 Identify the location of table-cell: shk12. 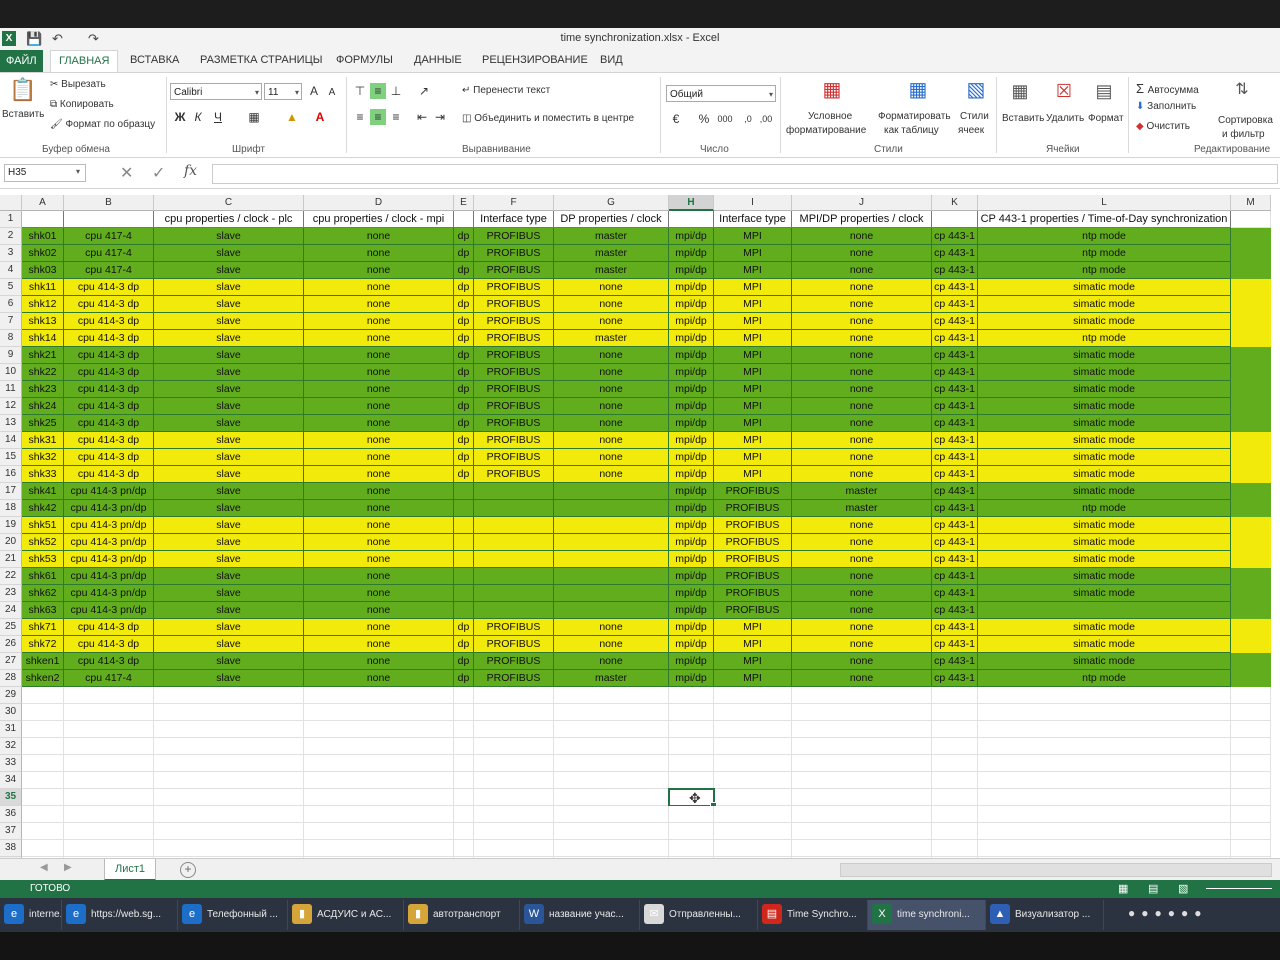
(43, 304).